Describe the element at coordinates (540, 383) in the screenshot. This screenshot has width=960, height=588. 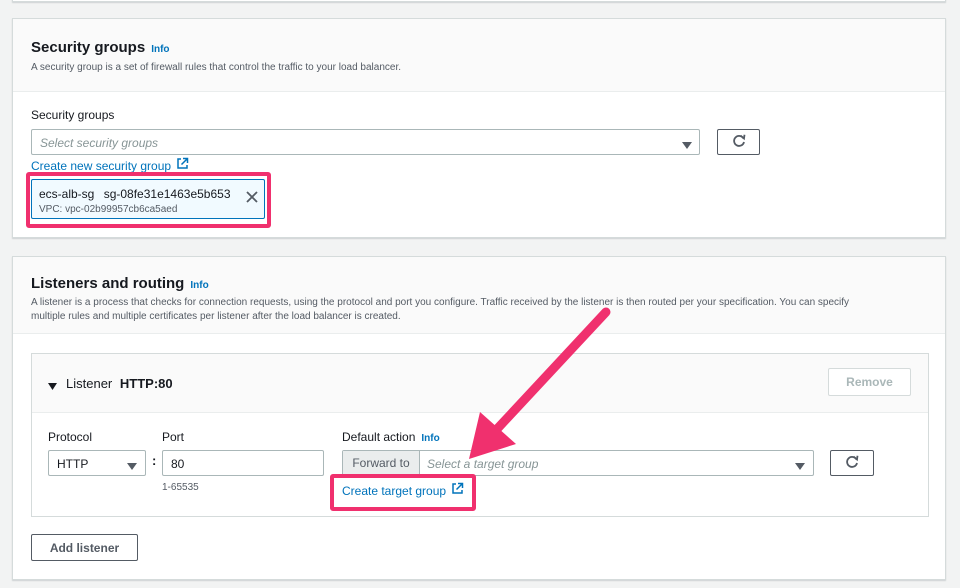
I see `annotation-arrow` at that location.